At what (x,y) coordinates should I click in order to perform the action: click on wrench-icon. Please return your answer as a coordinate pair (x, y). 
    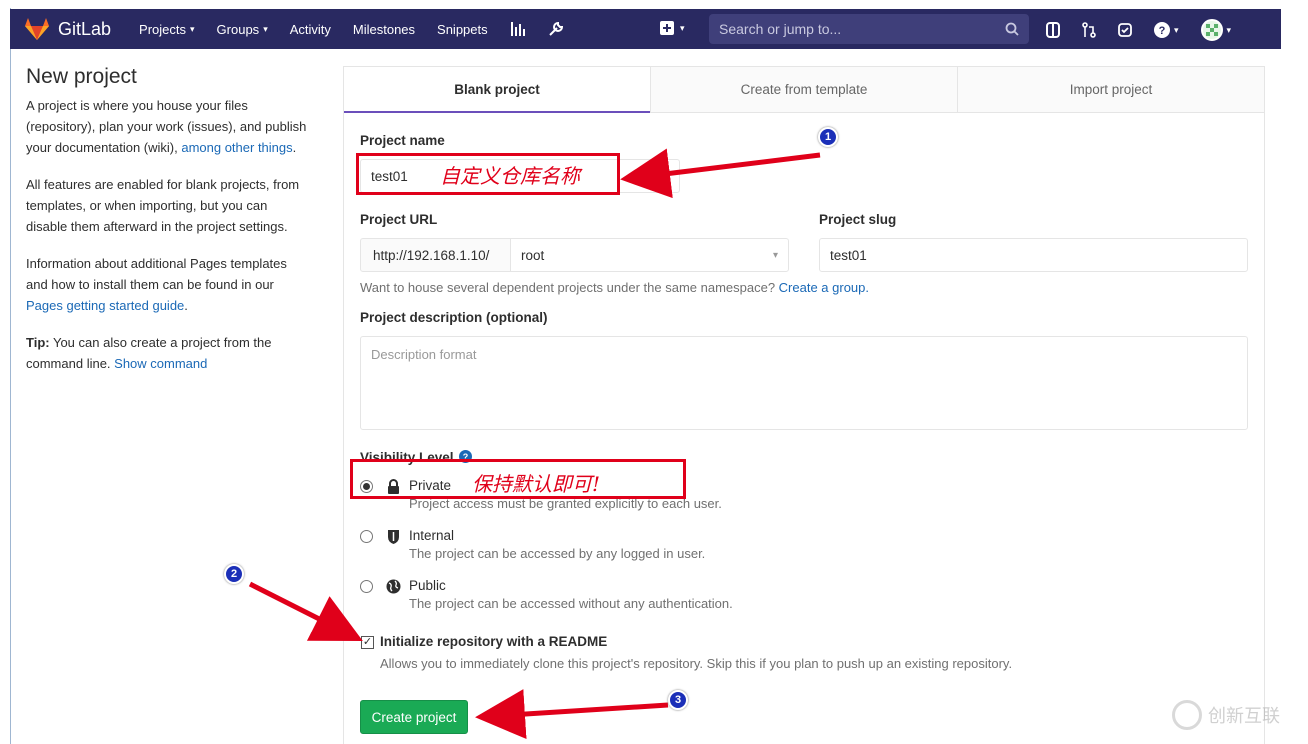
    Looking at the image, I should click on (556, 29).